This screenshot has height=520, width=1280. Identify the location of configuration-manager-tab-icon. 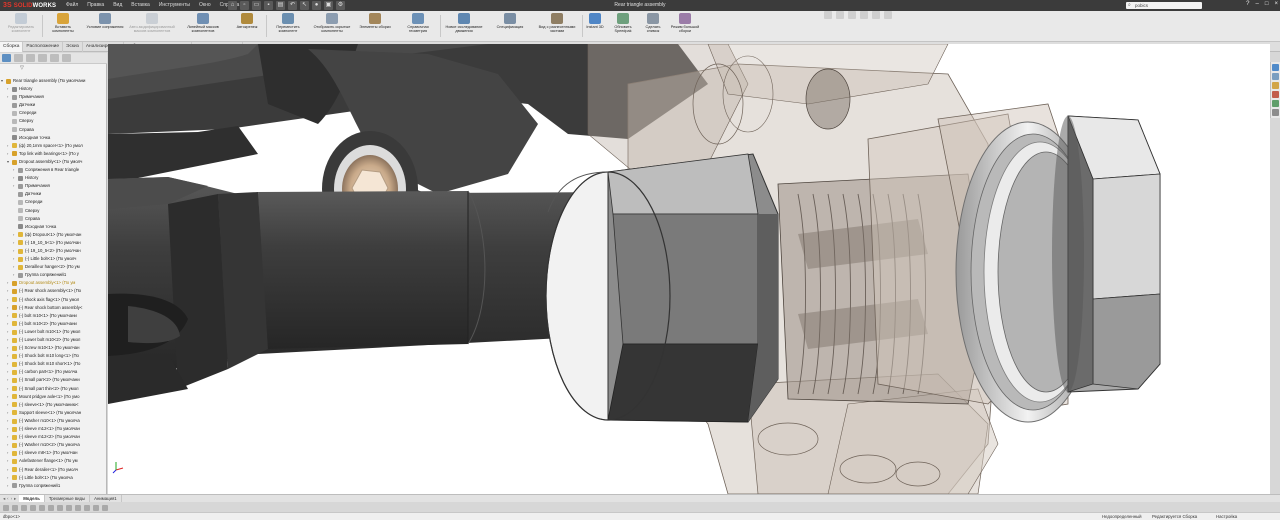
(30, 58).